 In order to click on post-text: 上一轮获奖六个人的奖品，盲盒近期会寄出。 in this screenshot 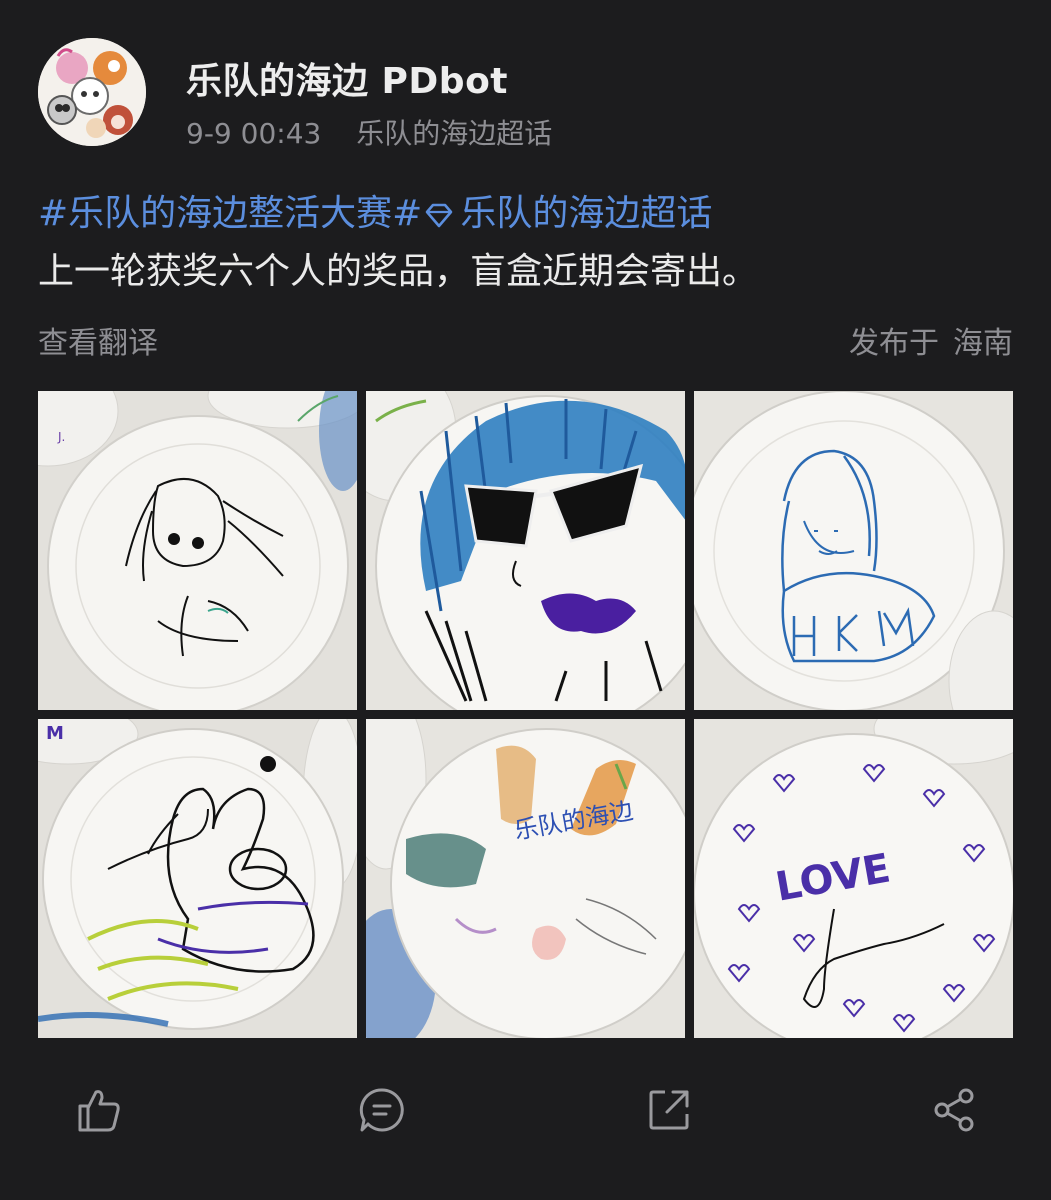, I will do `click(398, 271)`.